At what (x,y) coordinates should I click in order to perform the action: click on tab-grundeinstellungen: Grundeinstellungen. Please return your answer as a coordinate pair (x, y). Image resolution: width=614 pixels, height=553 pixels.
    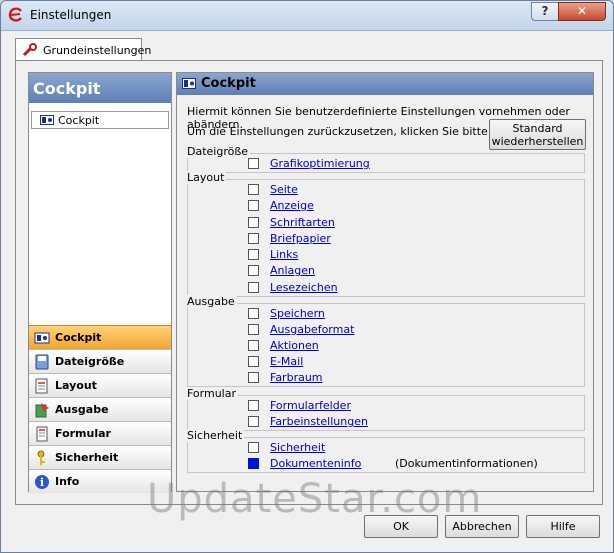
    Looking at the image, I should click on (83, 49).